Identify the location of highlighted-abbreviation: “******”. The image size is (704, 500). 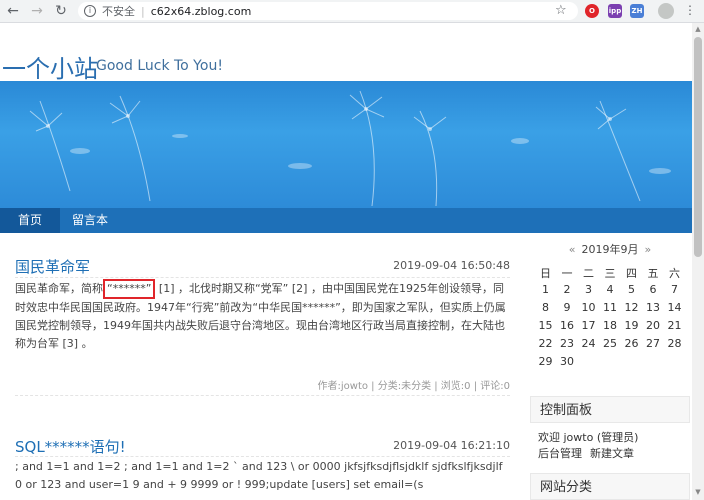
(129, 289).